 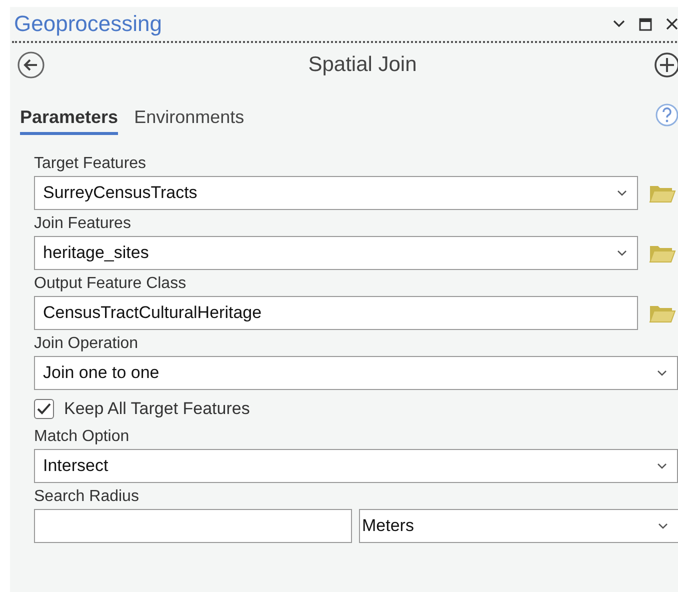 I want to click on tool-title: Spatial Join, so click(x=362, y=65).